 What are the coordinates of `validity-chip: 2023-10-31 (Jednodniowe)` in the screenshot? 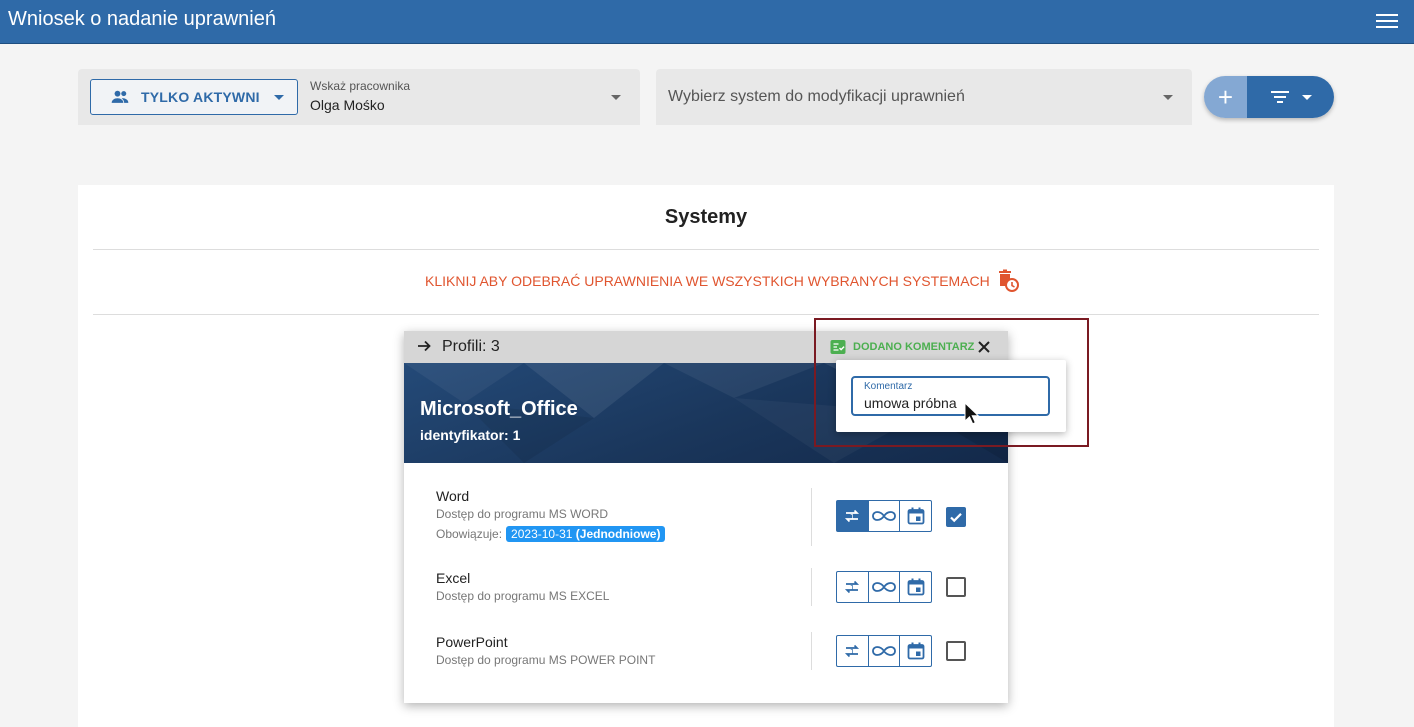 It's located at (586, 534).